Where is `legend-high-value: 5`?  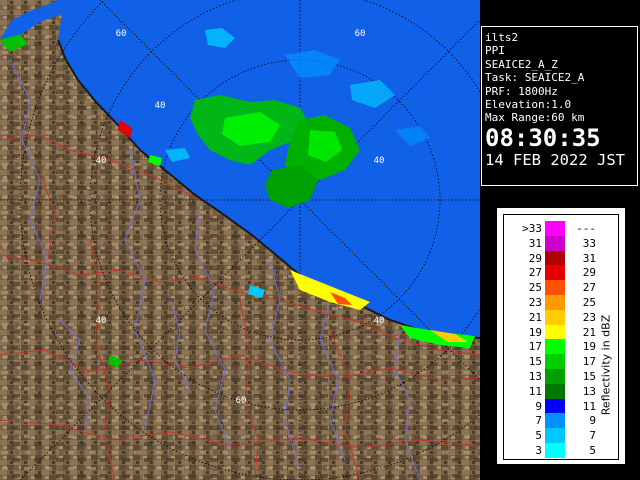 legend-high-value: 5 is located at coordinates (592, 450).